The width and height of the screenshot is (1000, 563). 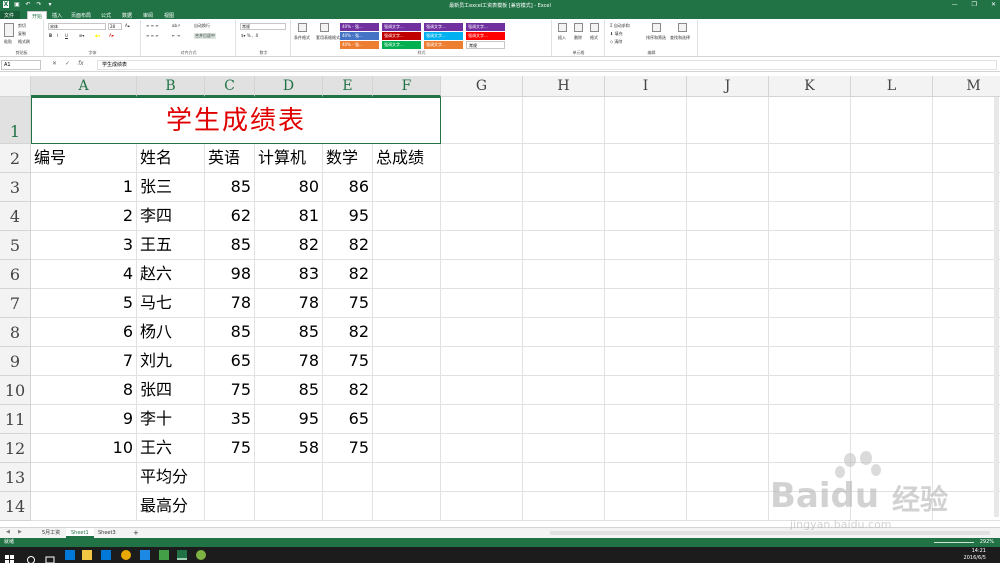 What do you see at coordinates (15, 477) in the screenshot?
I see `row-header-13: 13` at bounding box center [15, 477].